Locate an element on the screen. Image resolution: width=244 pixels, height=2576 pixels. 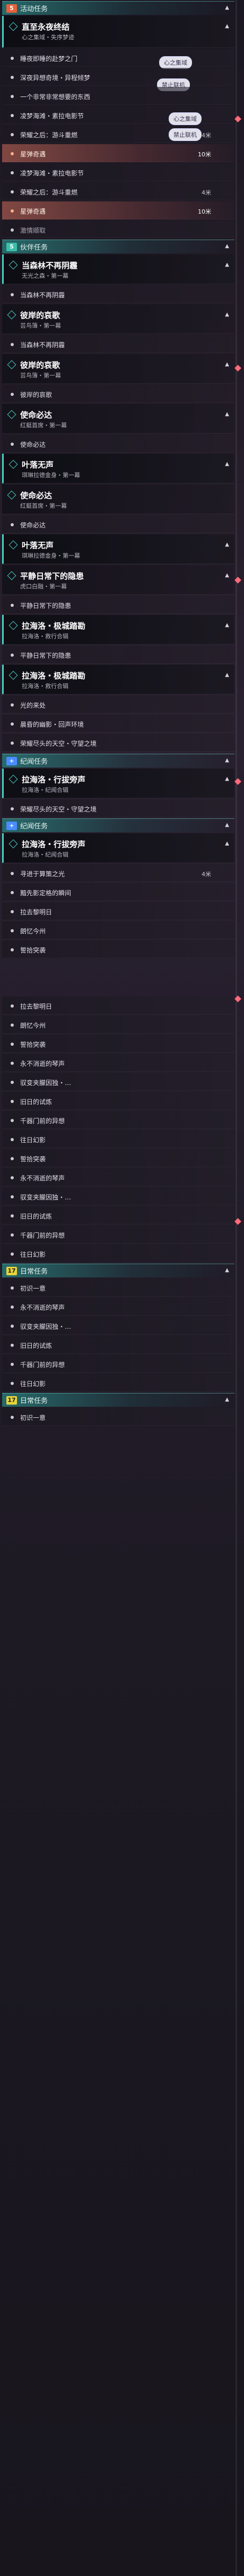
step-label: 旧日的试炼 is located at coordinates (36, 1216).